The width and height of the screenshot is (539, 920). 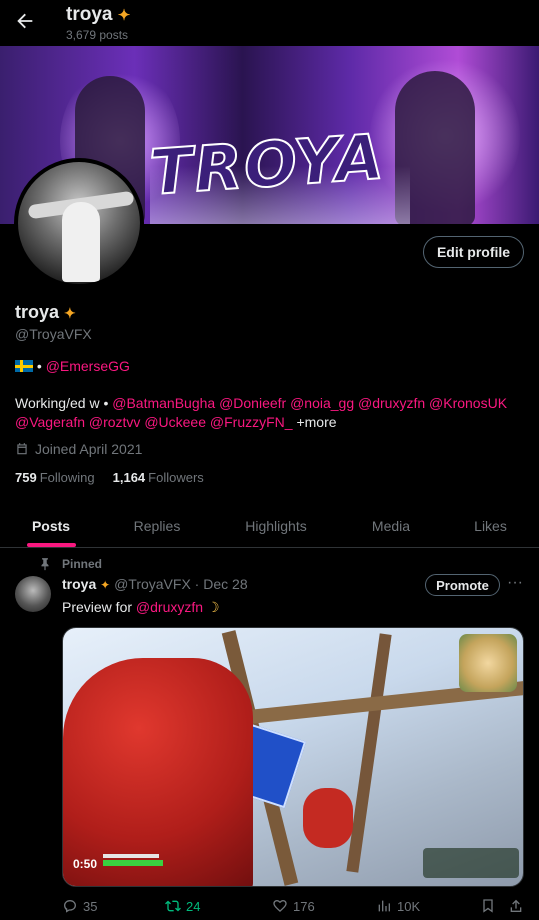 I want to click on video-minimap, so click(x=488, y=663).